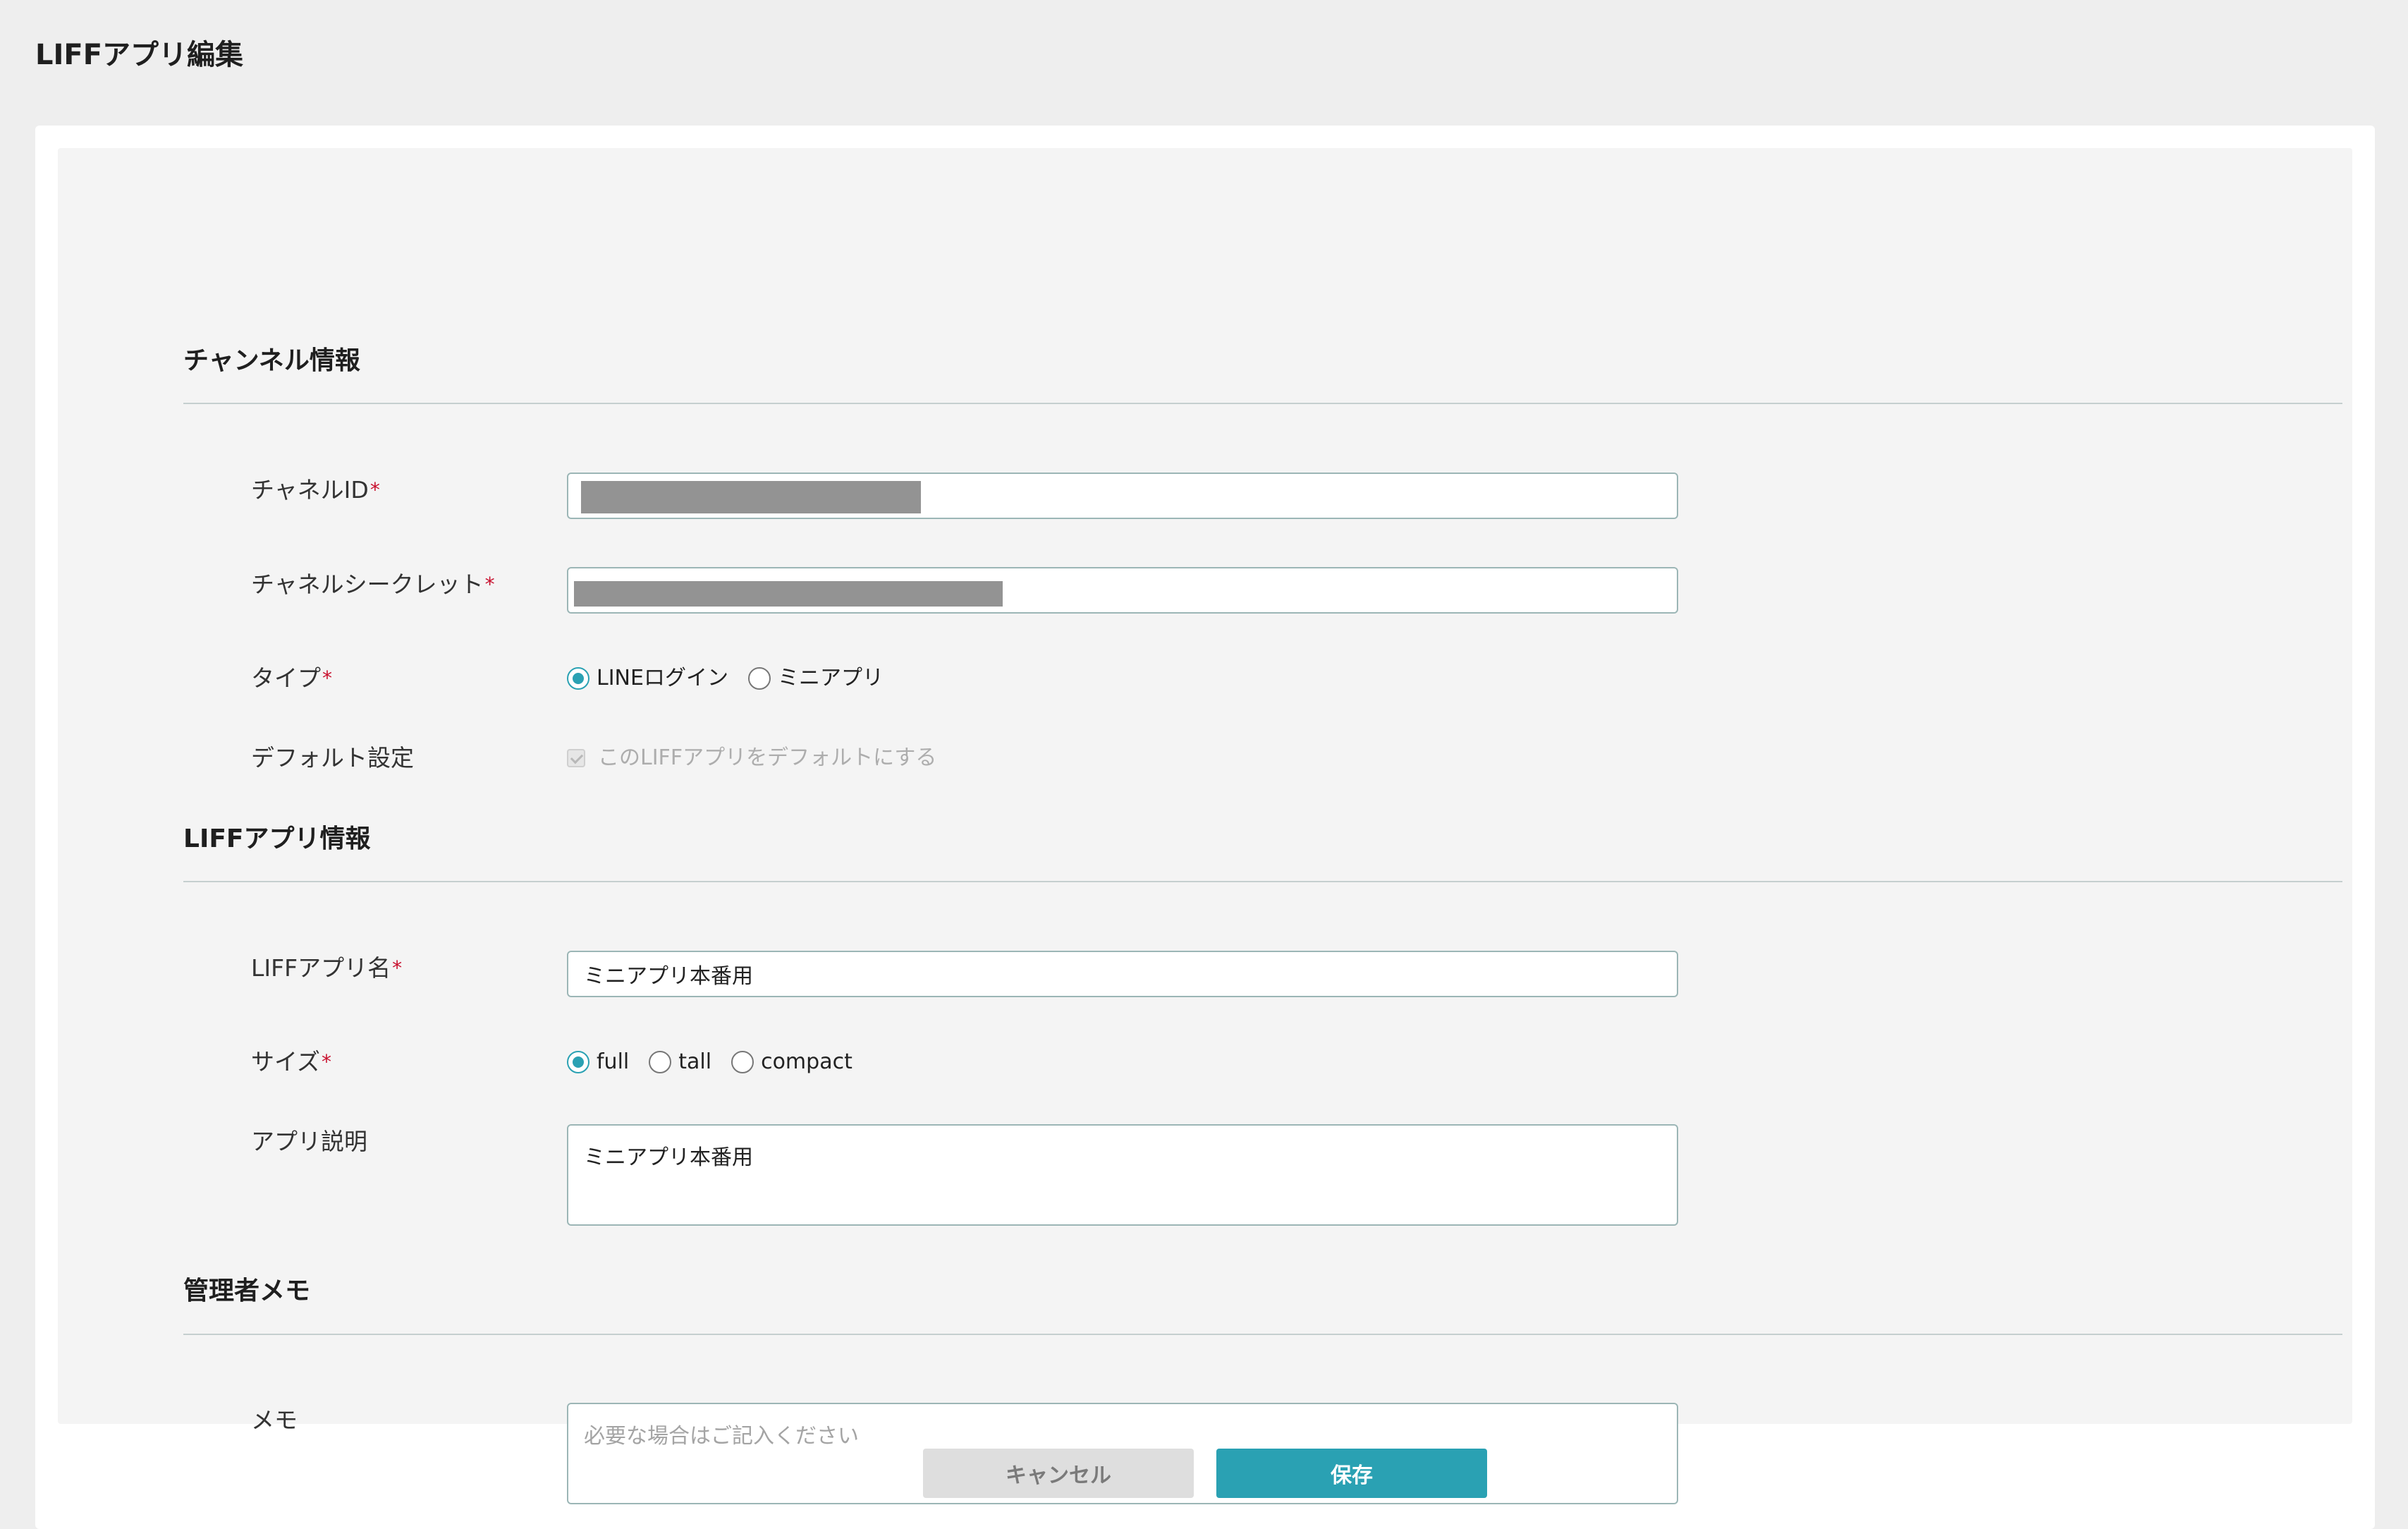 Image resolution: width=2408 pixels, height=1529 pixels. Describe the element at coordinates (1122, 974) in the screenshot. I see `liff-name-input` at that location.